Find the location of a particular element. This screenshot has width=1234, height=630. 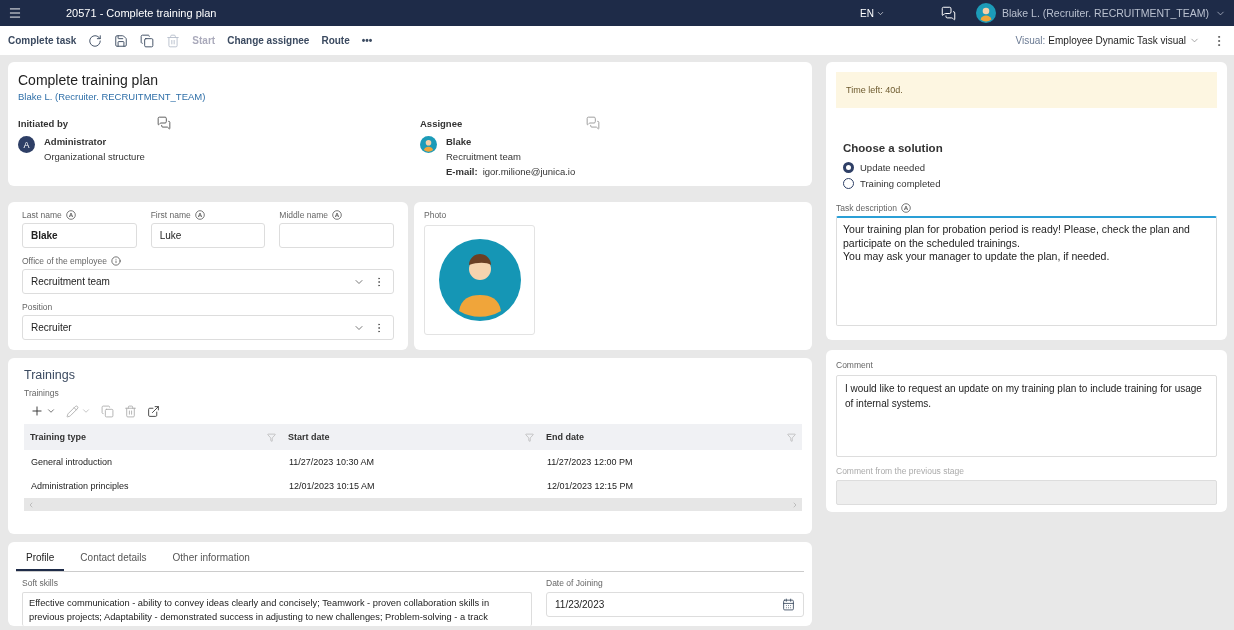

table-cell-text: General introduction is located at coordinates (72, 462).